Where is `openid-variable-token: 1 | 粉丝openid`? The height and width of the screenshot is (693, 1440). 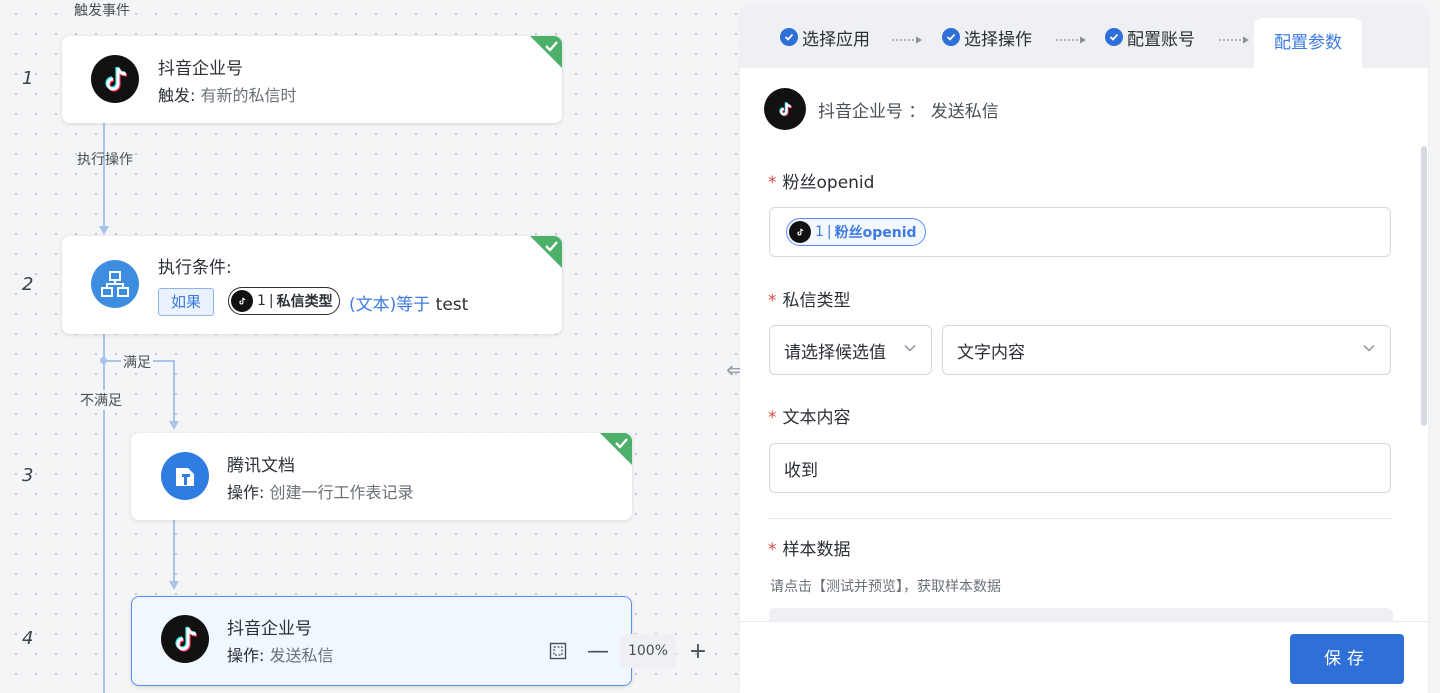 openid-variable-token: 1 | 粉丝openid is located at coordinates (856, 232).